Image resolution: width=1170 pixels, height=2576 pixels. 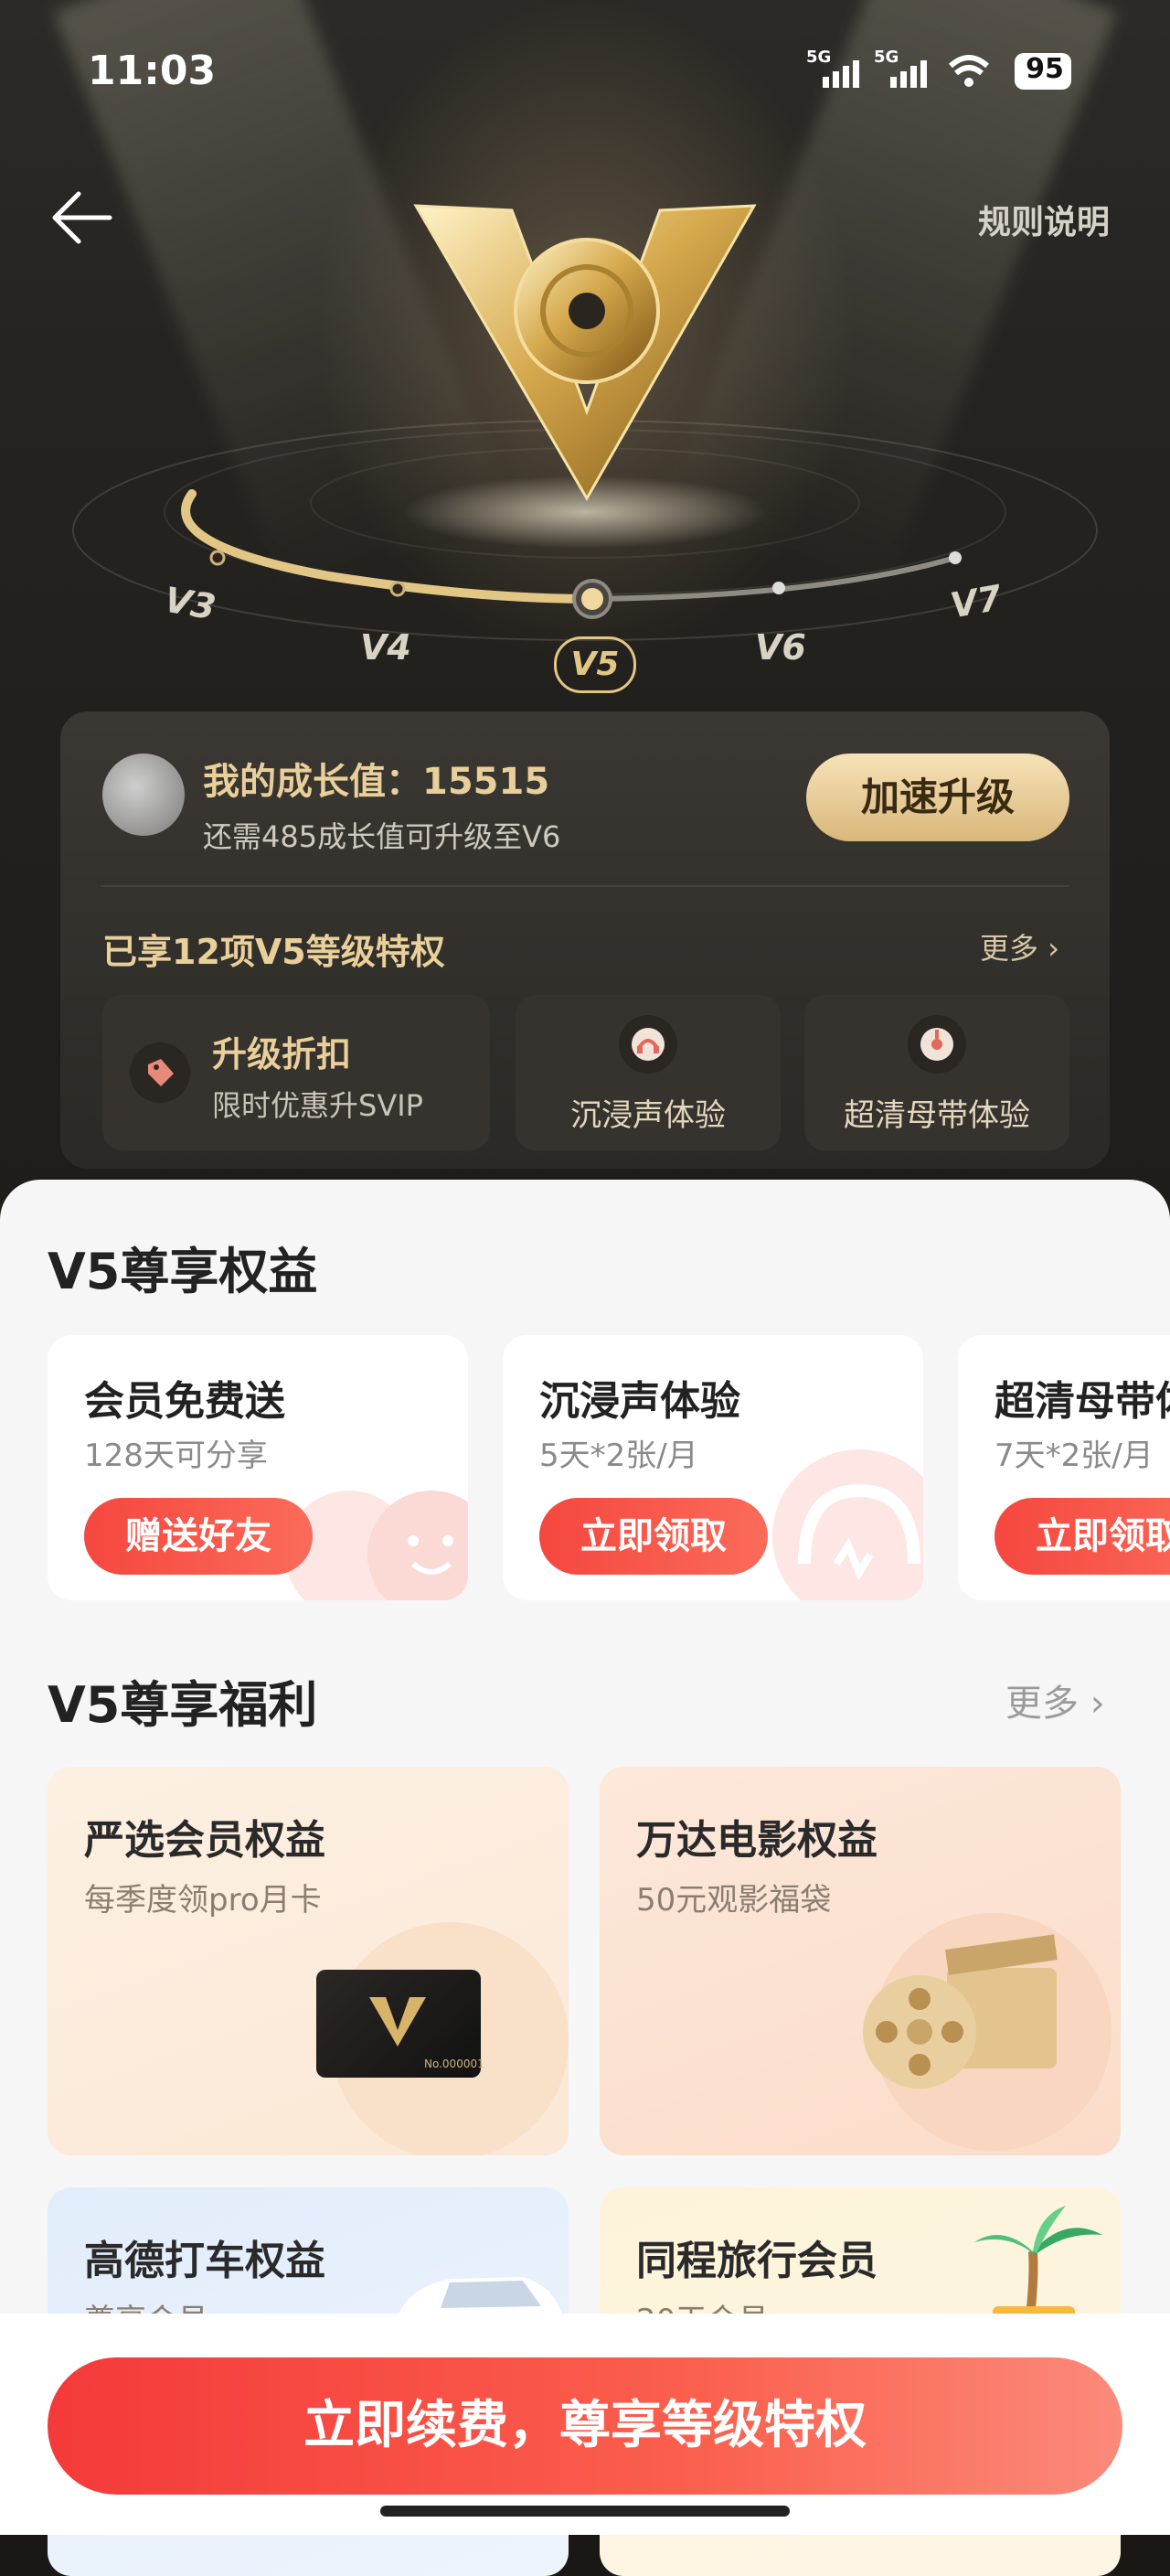 What do you see at coordinates (376, 1545) in the screenshot?
I see `smiley-icon` at bounding box center [376, 1545].